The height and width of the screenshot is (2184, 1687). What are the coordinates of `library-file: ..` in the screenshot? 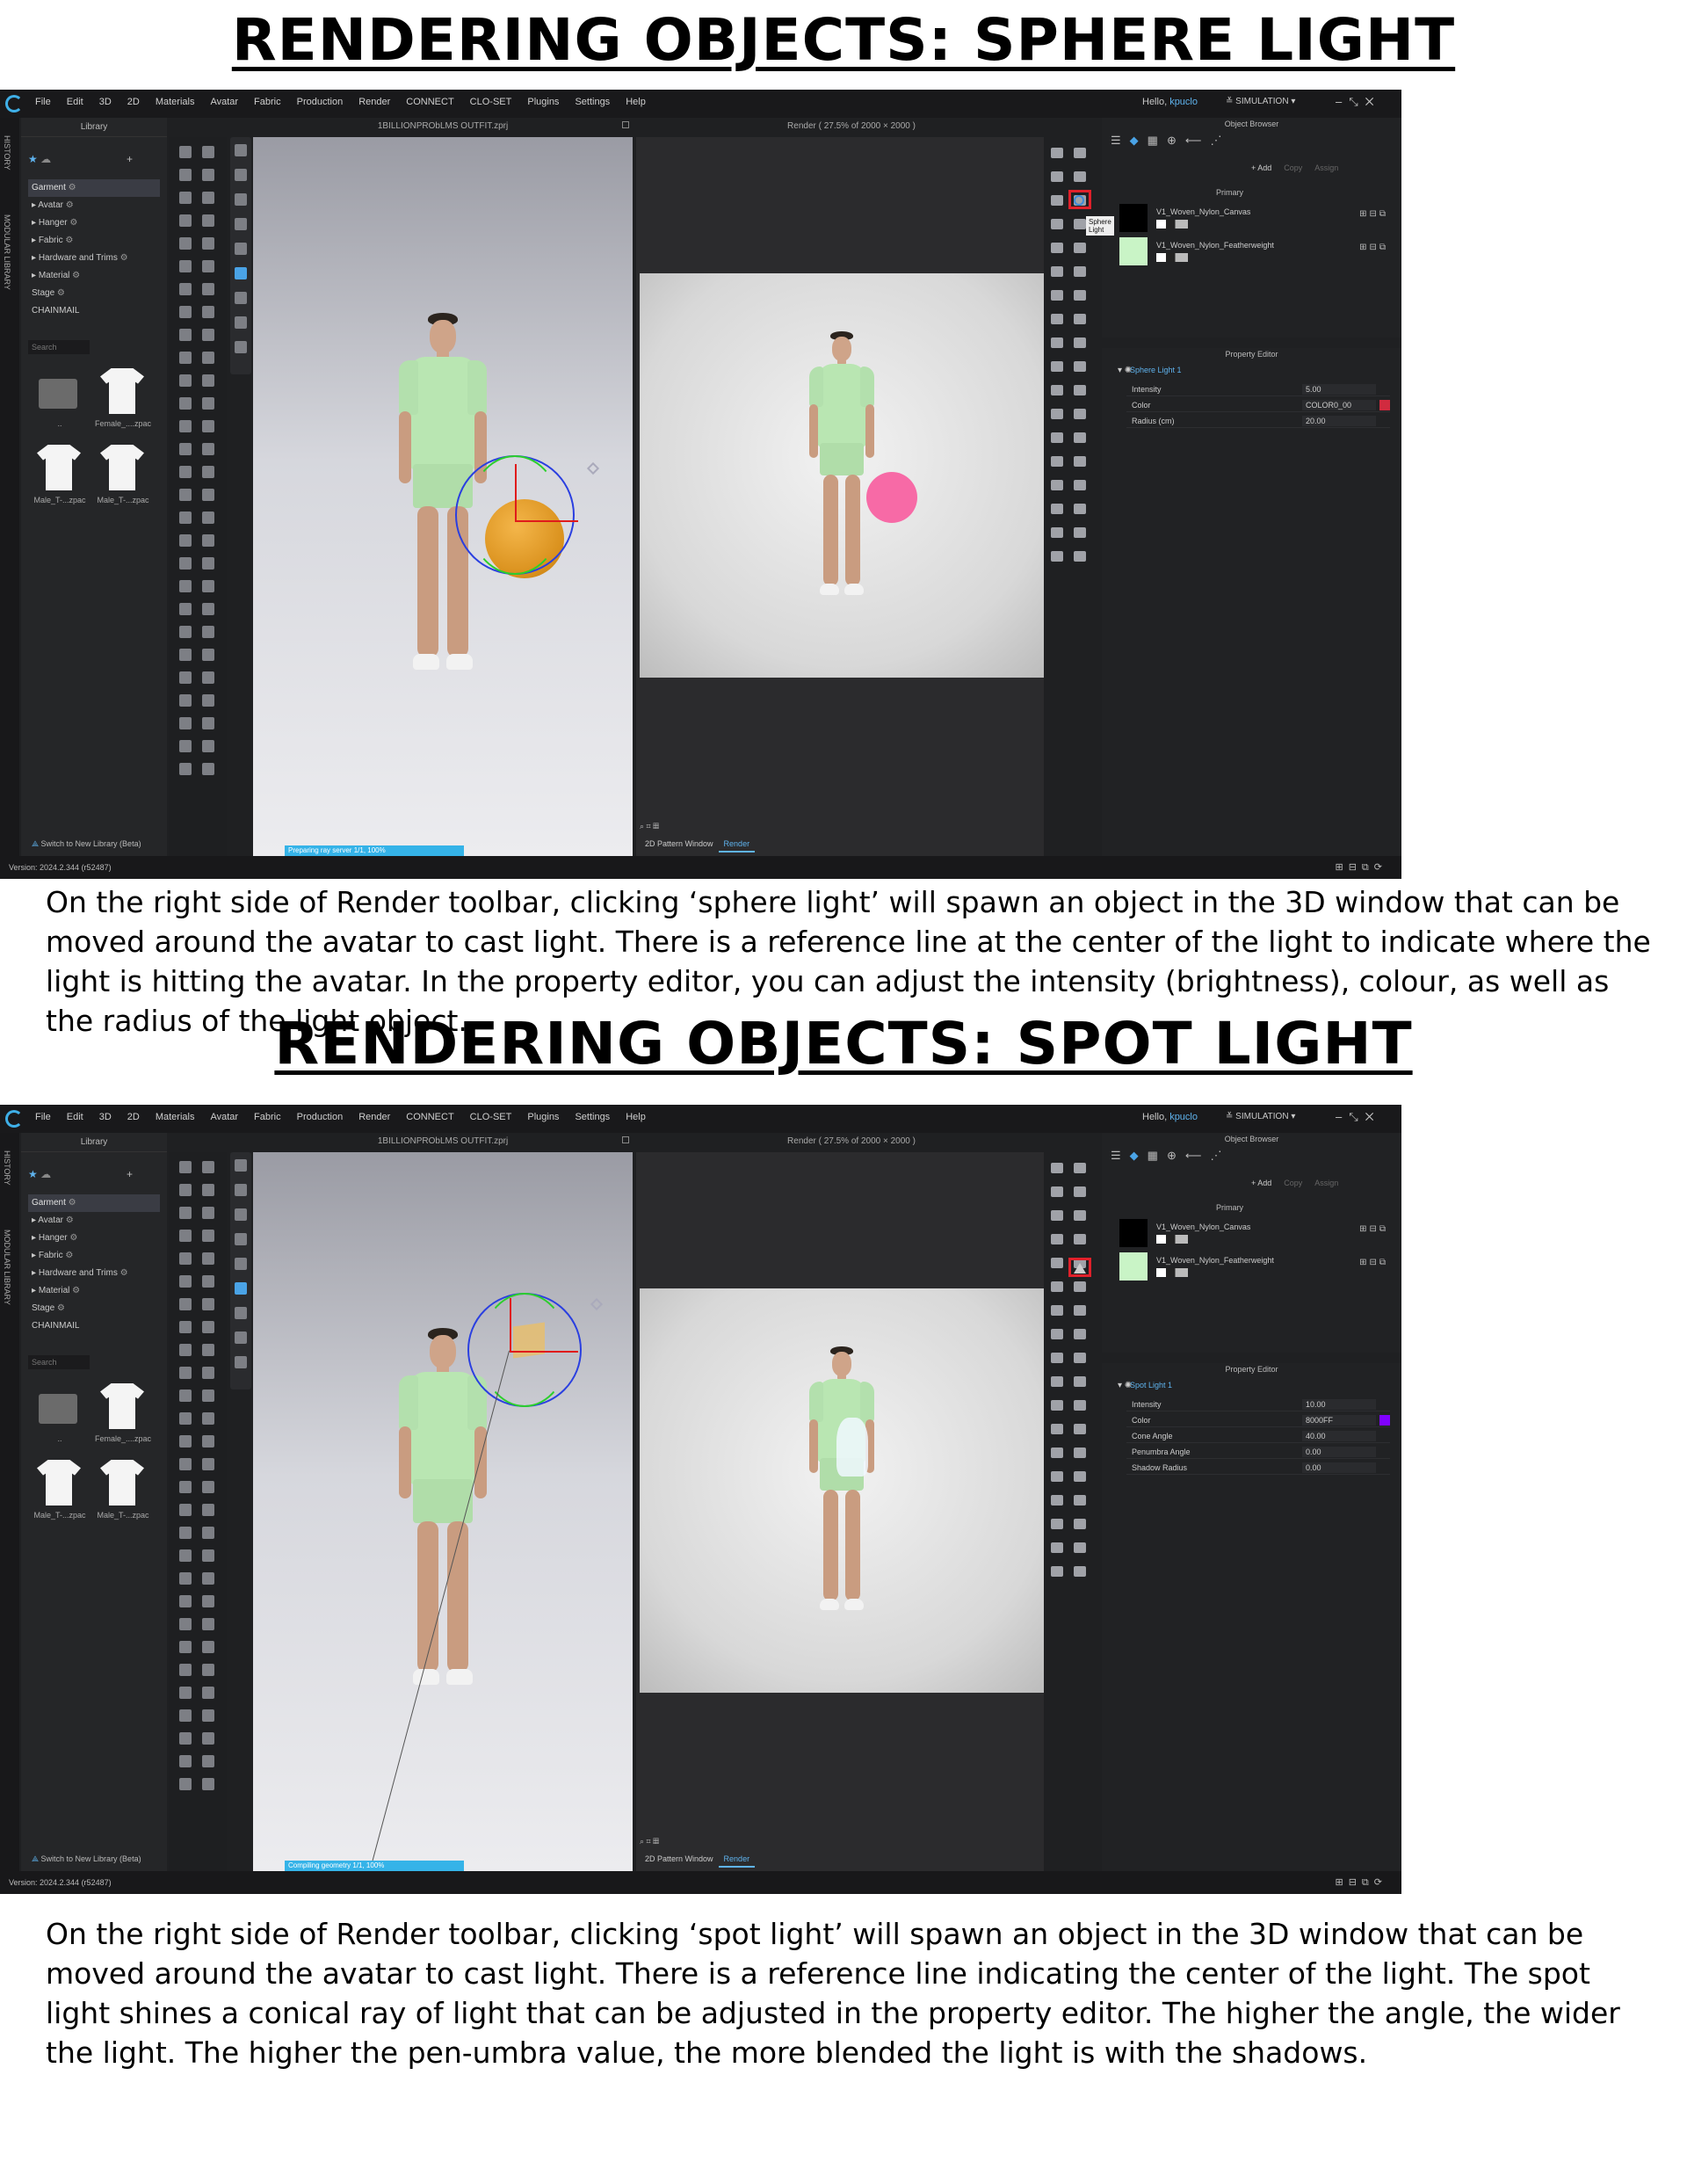 It's located at (59, 401).